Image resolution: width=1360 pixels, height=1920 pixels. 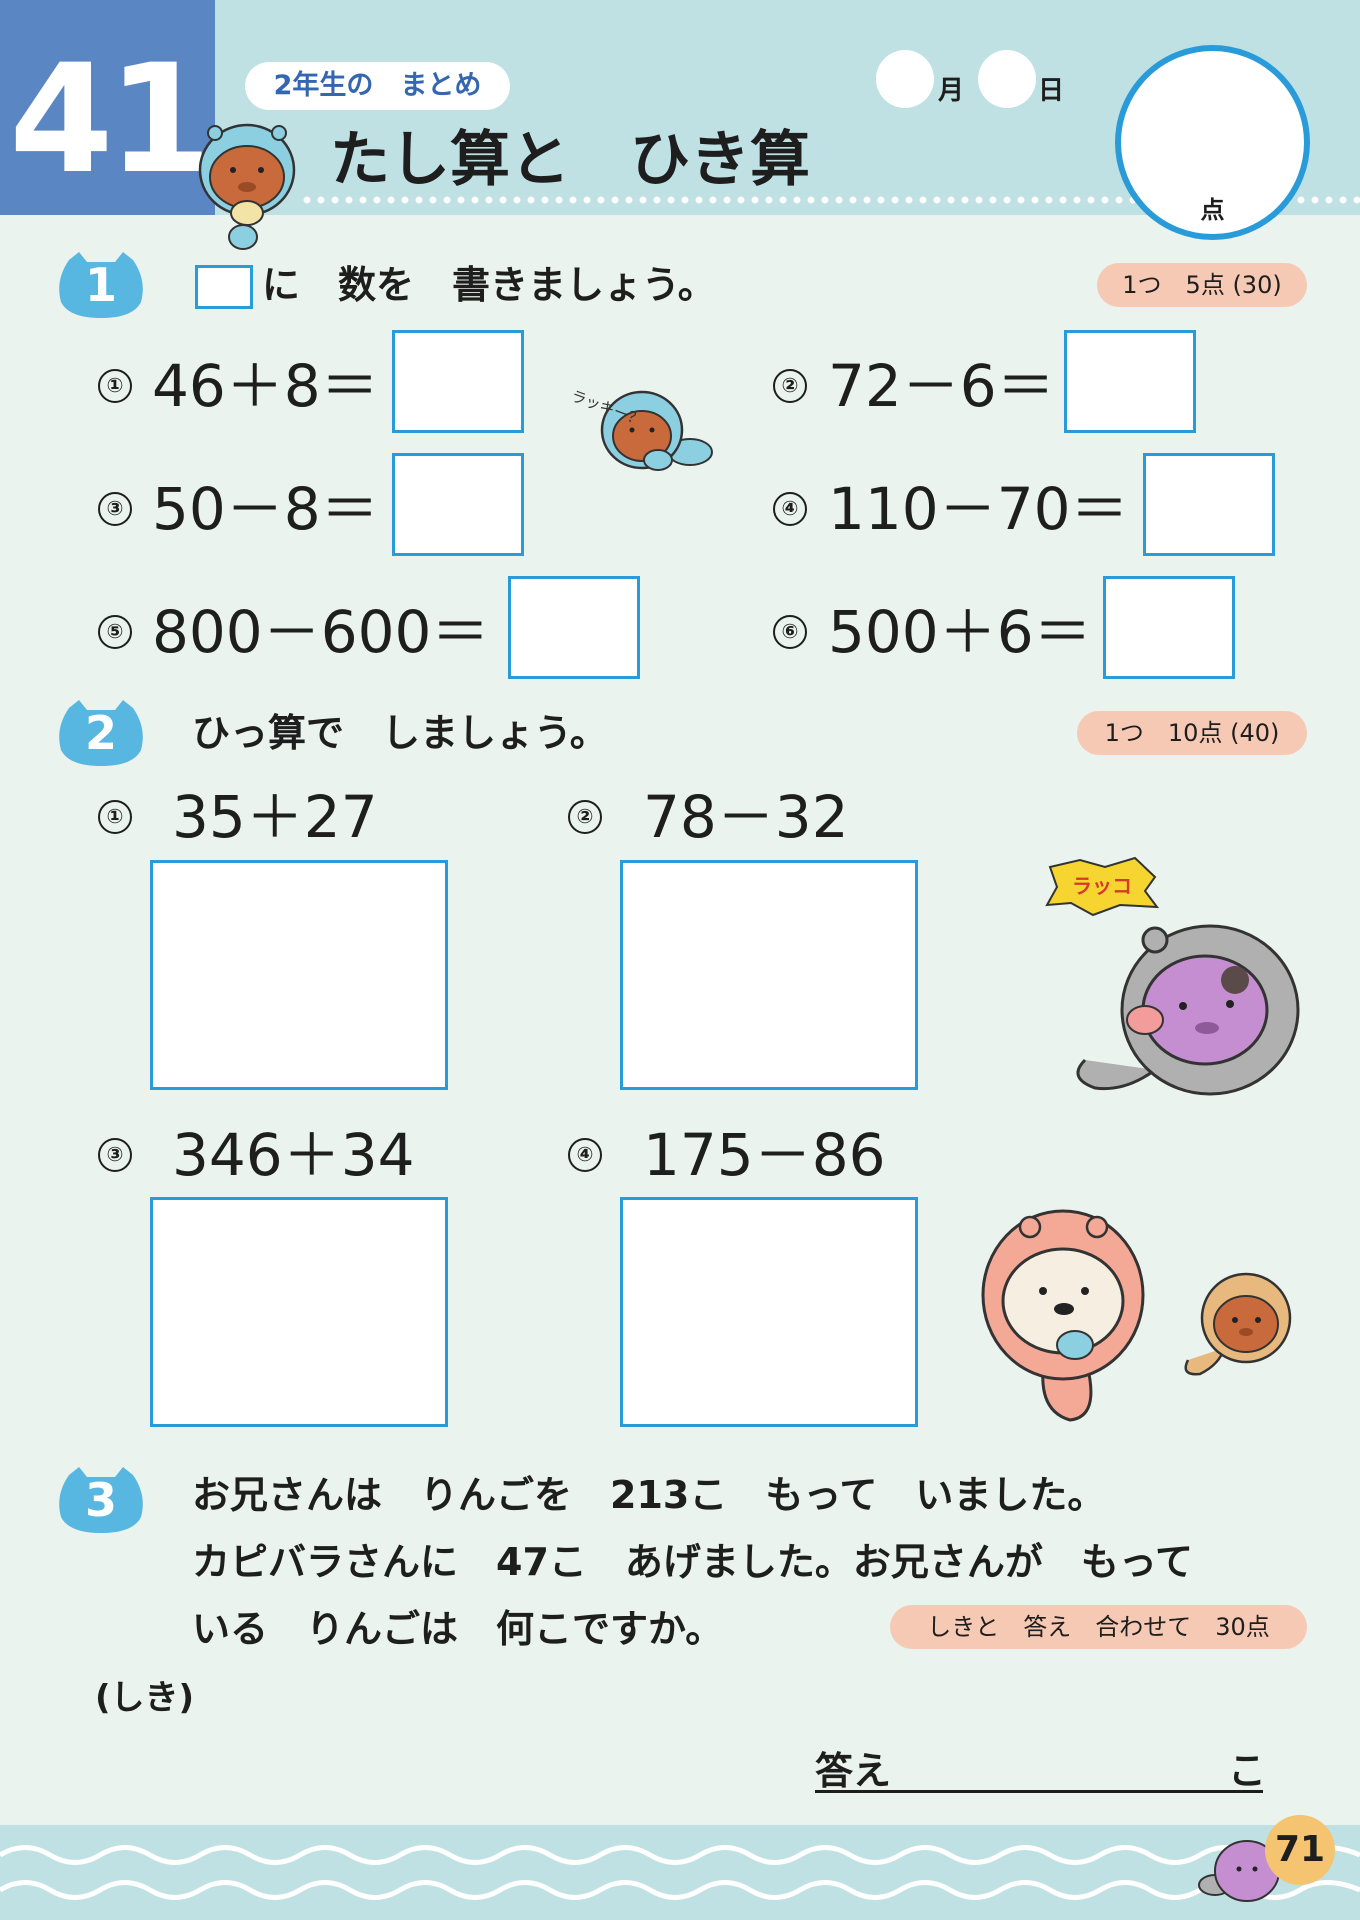 What do you see at coordinates (458, 1629) in the screenshot?
I see `word-problem-line-3: いる りんごは 何こですか。` at bounding box center [458, 1629].